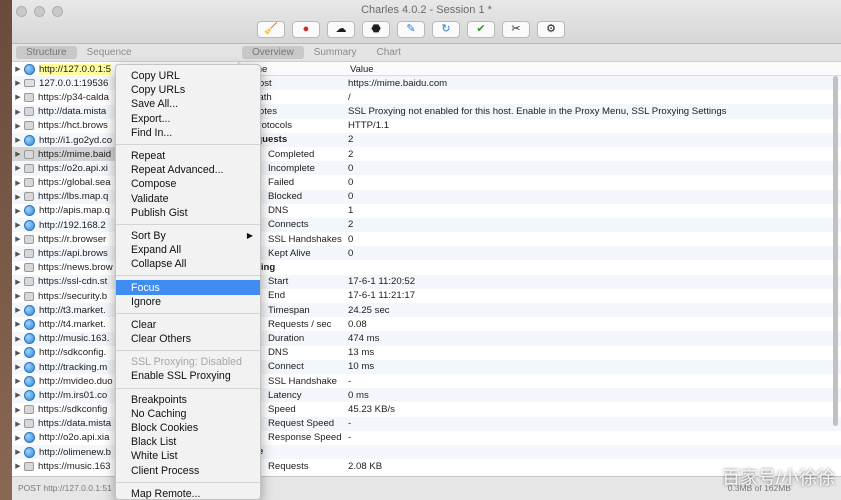  I want to click on menu-item-clear: Clear, so click(188, 325).